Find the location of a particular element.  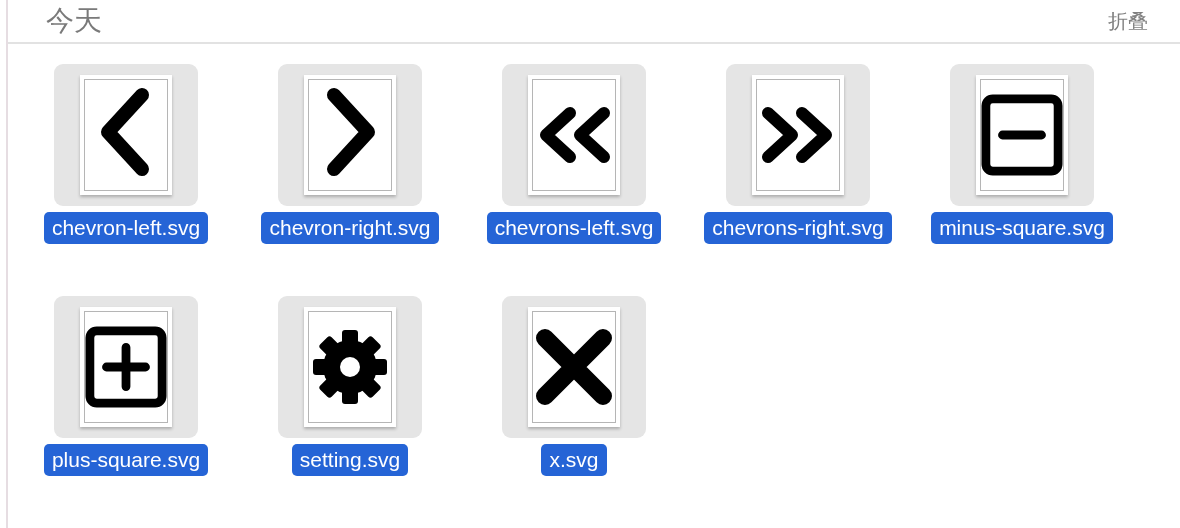

file-name: chevron-left.svg is located at coordinates (126, 228).